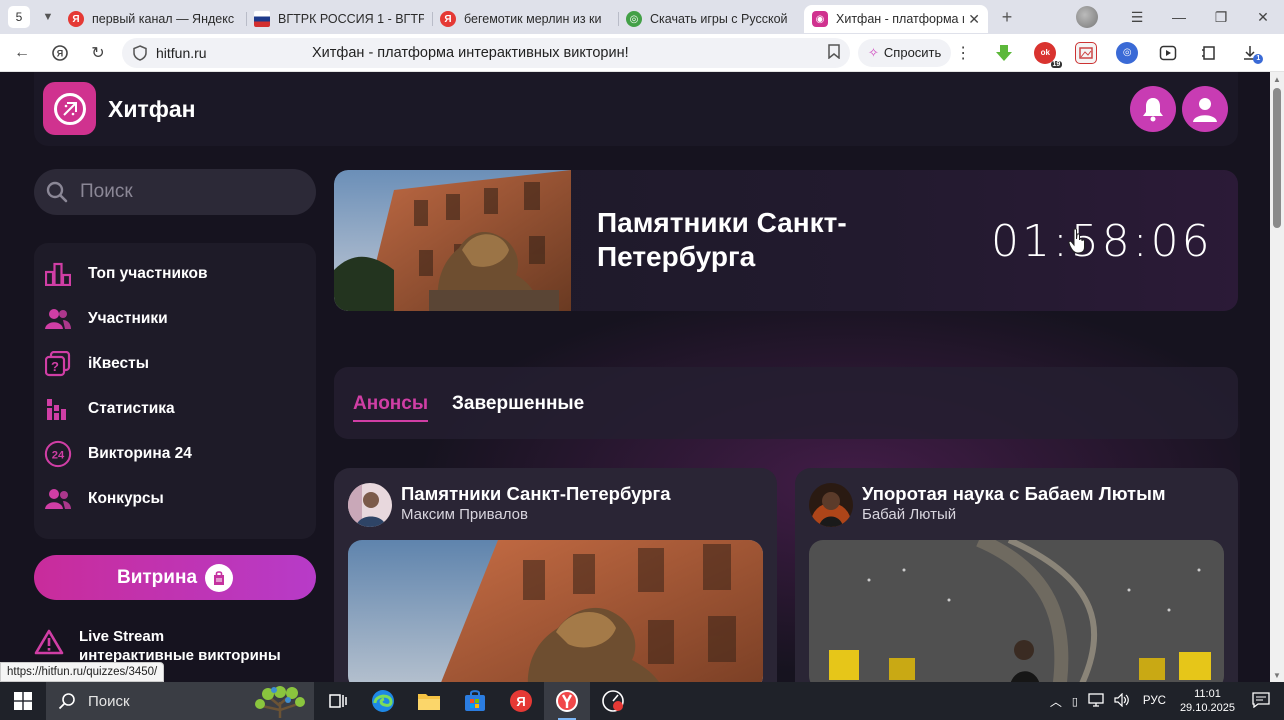  Describe the element at coordinates (351, 19) in the screenshot. I see `tab-title: ВГТРК РОССИЯ 1 - ВГТР` at that location.